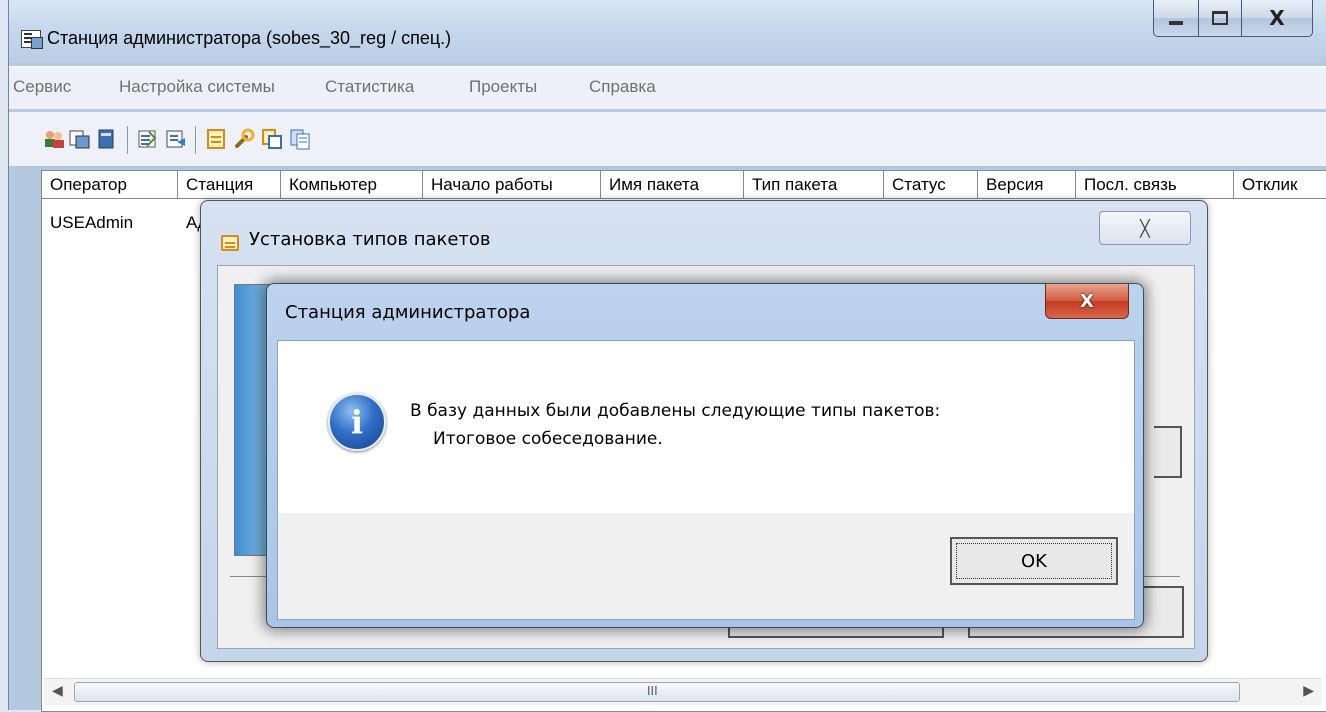 The width and height of the screenshot is (1326, 712). What do you see at coordinates (54, 139) in the screenshot?
I see `users-icon` at bounding box center [54, 139].